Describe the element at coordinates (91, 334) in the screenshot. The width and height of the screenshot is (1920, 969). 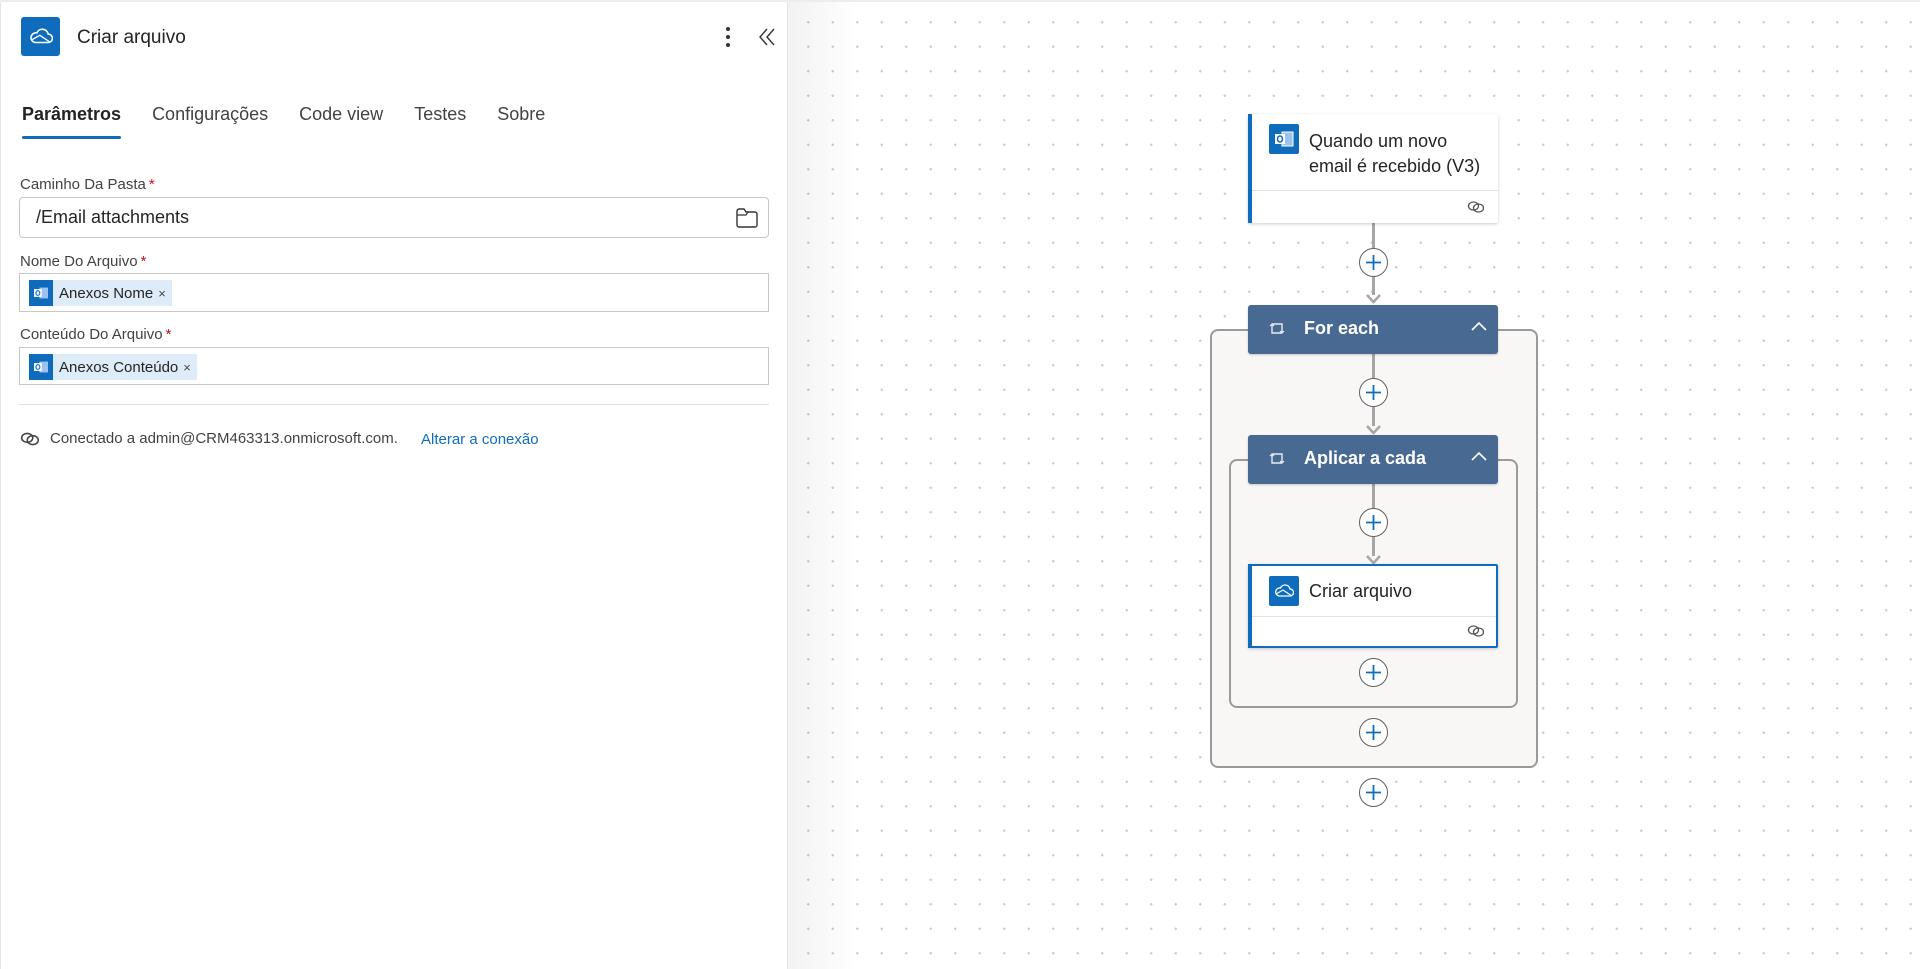
I see `label-text: Conteúdo Do Arquivo` at that location.